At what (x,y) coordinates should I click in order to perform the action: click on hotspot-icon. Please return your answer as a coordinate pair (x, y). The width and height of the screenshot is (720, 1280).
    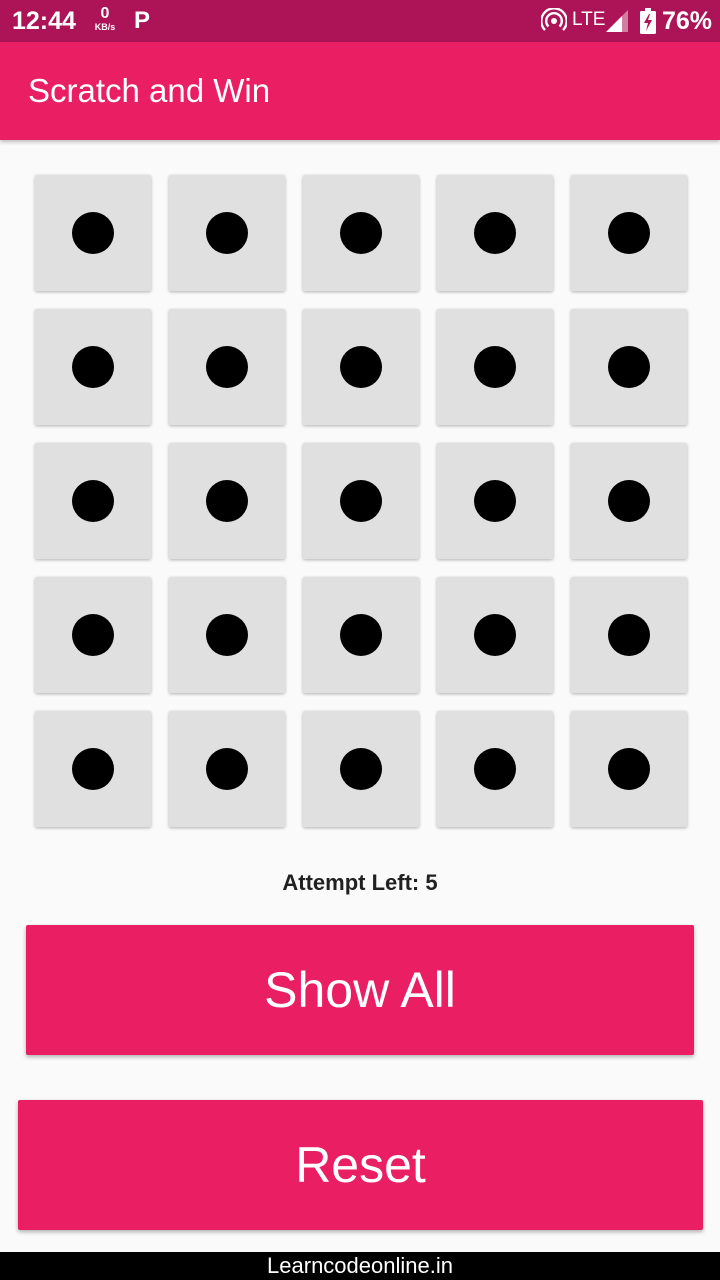
    Looking at the image, I should click on (554, 19).